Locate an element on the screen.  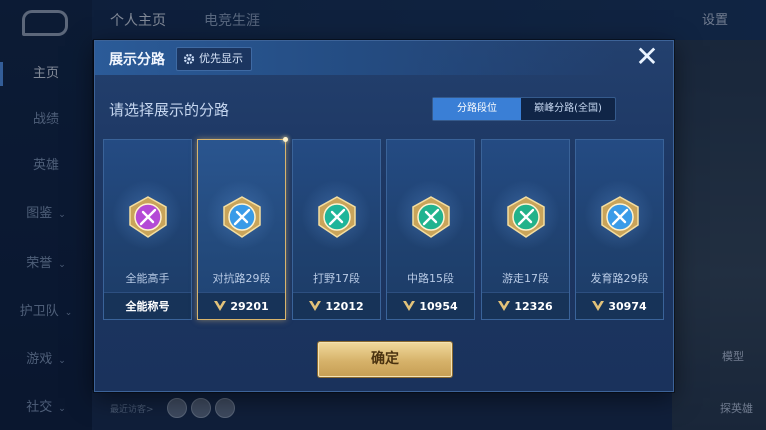
lane-card-footer: 29201 is located at coordinates (241, 305).